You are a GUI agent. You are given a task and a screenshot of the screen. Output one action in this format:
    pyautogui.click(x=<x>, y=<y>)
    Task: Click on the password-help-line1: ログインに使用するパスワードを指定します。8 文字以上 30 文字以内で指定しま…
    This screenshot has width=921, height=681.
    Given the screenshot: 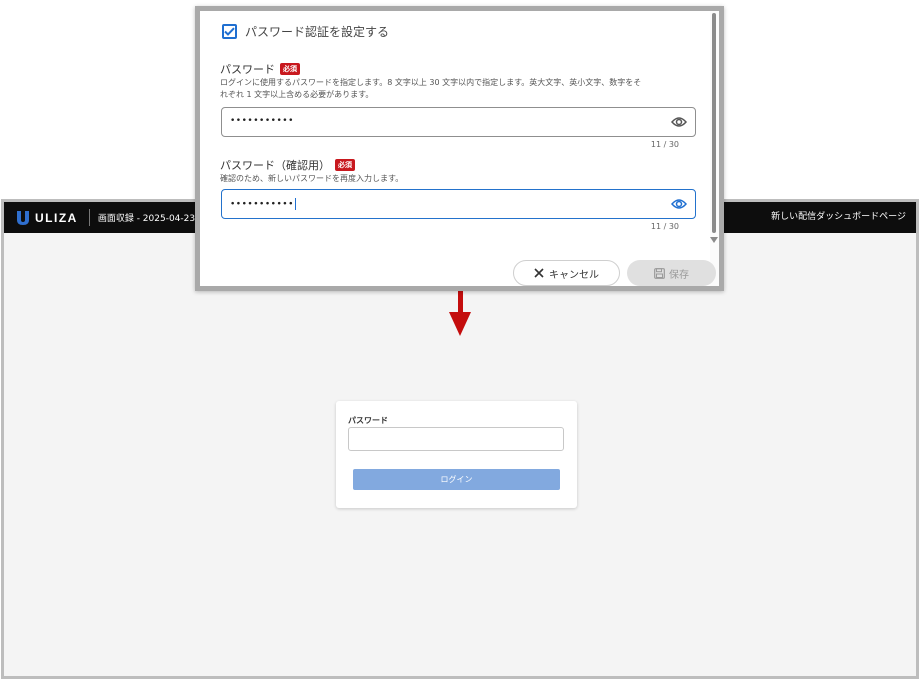 What is the action you would take?
    pyautogui.click(x=431, y=82)
    